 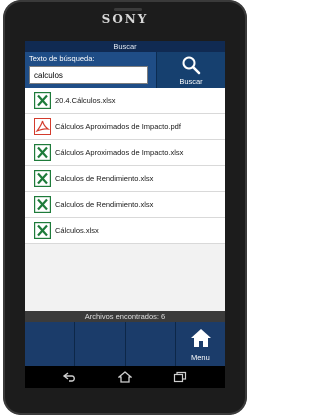 I want to click on app-title: Buscar, so click(x=125, y=46).